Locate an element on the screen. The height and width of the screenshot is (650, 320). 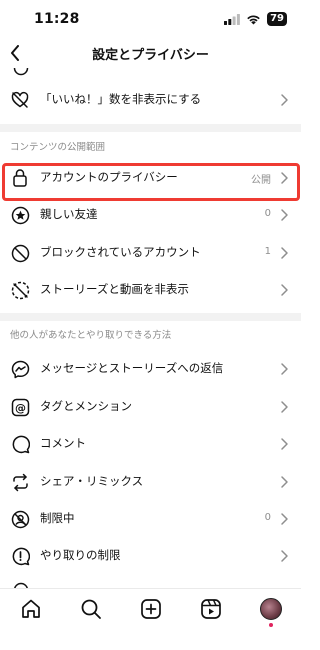
status-icons: 79 is located at coordinates (255, 19).